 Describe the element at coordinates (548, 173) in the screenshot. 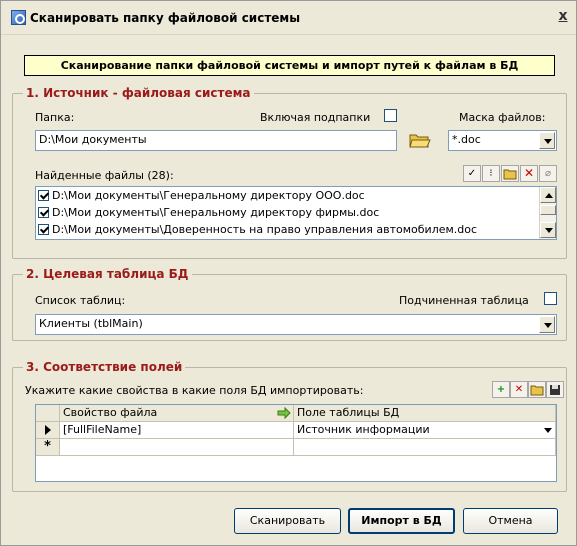

I see `clear-list-button: ⌀` at that location.